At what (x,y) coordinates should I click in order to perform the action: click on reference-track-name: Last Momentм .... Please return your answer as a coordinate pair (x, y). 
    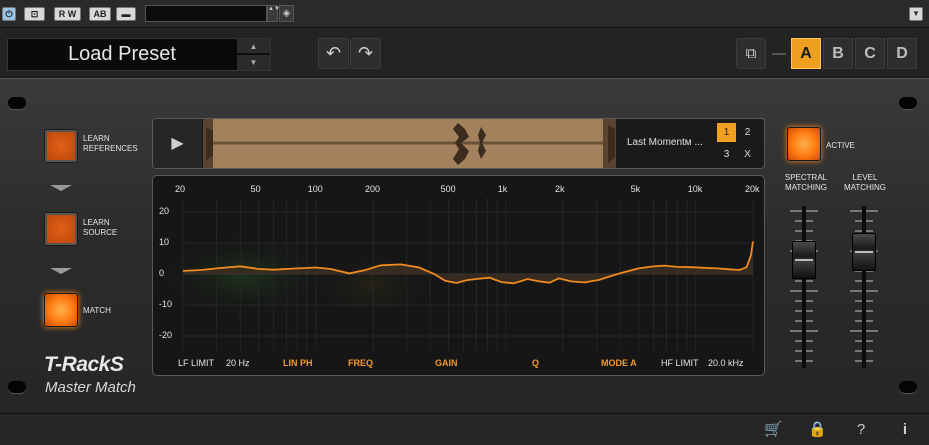
    Looking at the image, I should click on (671, 142).